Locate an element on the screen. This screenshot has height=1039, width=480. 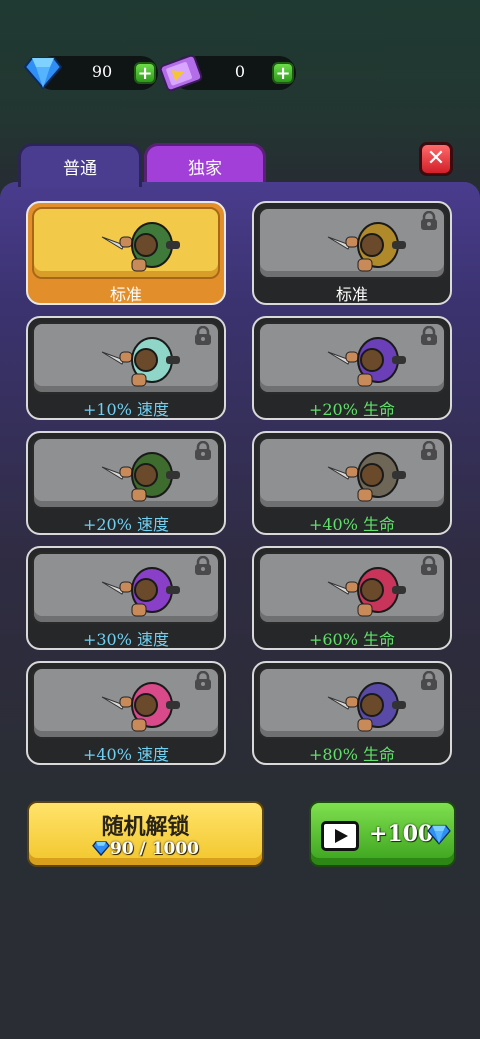
gem-counter: 90 + is located at coordinates (94, 73).